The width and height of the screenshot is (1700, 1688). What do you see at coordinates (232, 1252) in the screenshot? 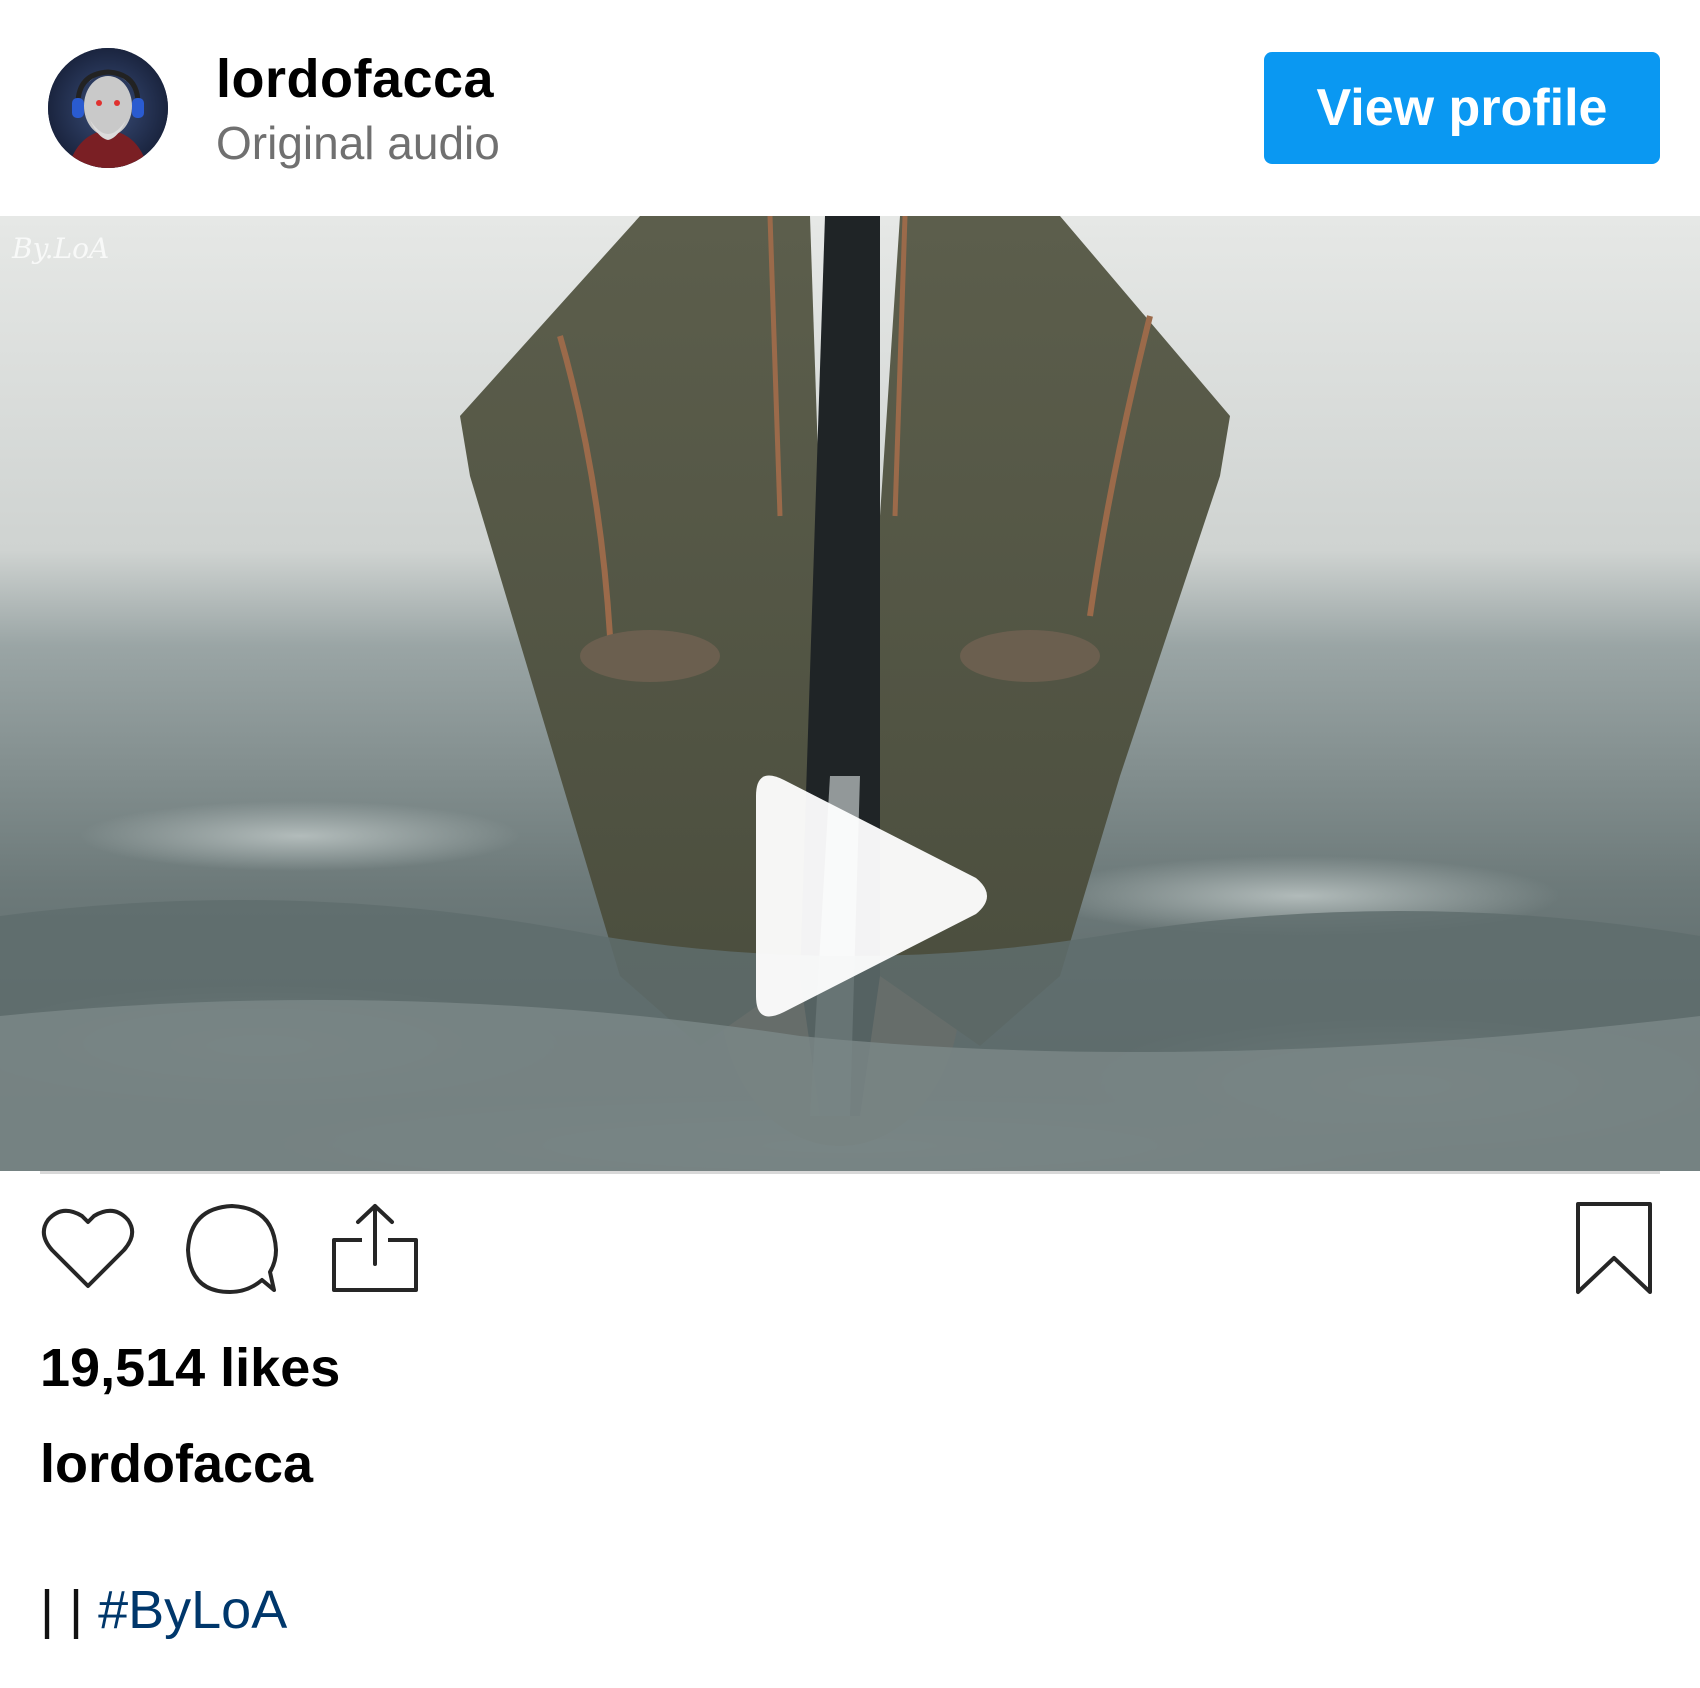
I see `comment-icon` at bounding box center [232, 1252].